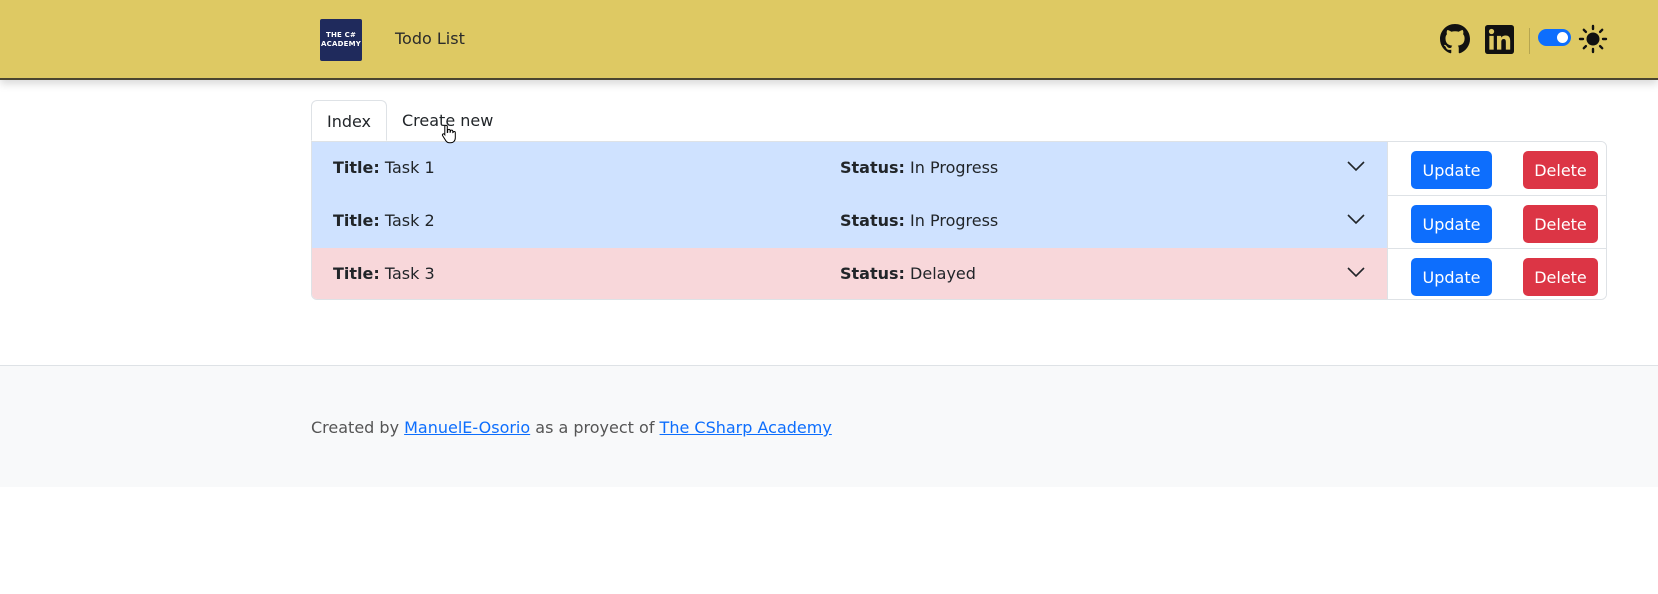 Image resolution: width=1658 pixels, height=594 pixels. Describe the element at coordinates (746, 427) in the screenshot. I see `academy-link: The CSharp Academy` at that location.